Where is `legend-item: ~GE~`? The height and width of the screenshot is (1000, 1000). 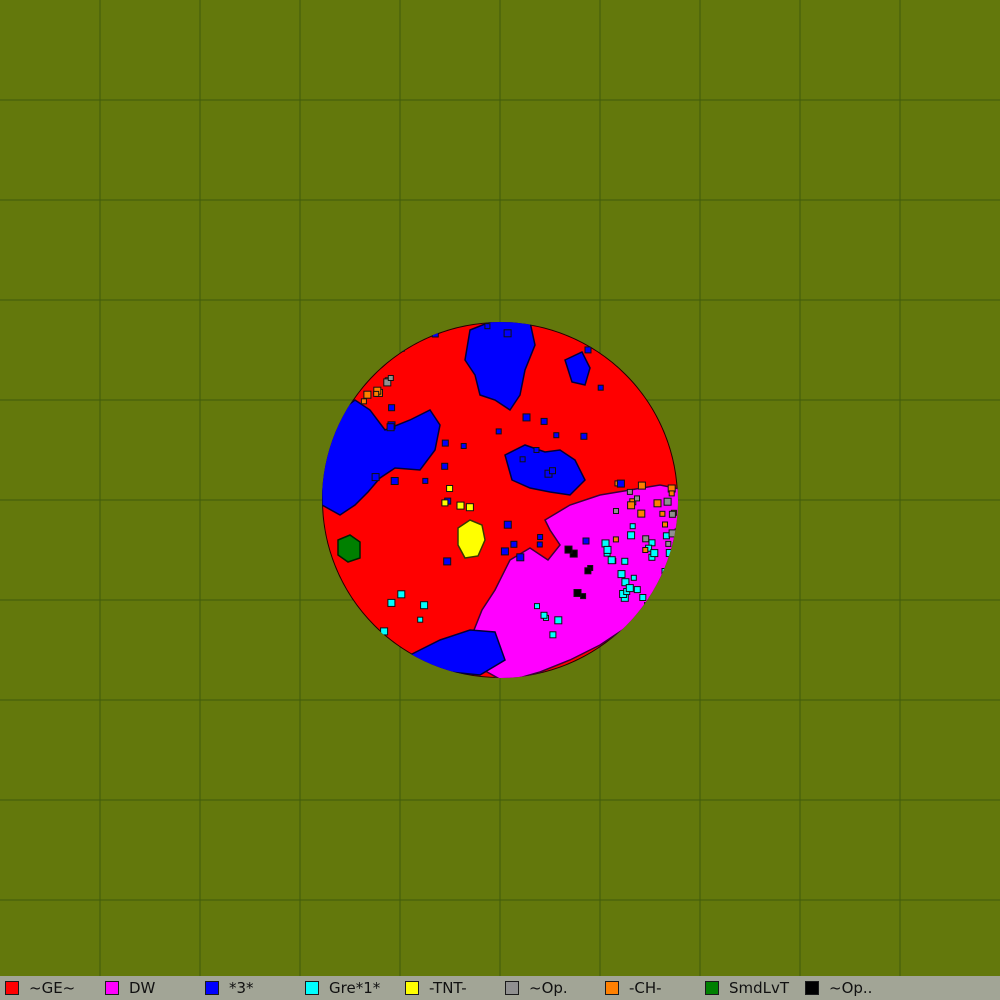
legend-item: ~GE~ is located at coordinates (50, 988).